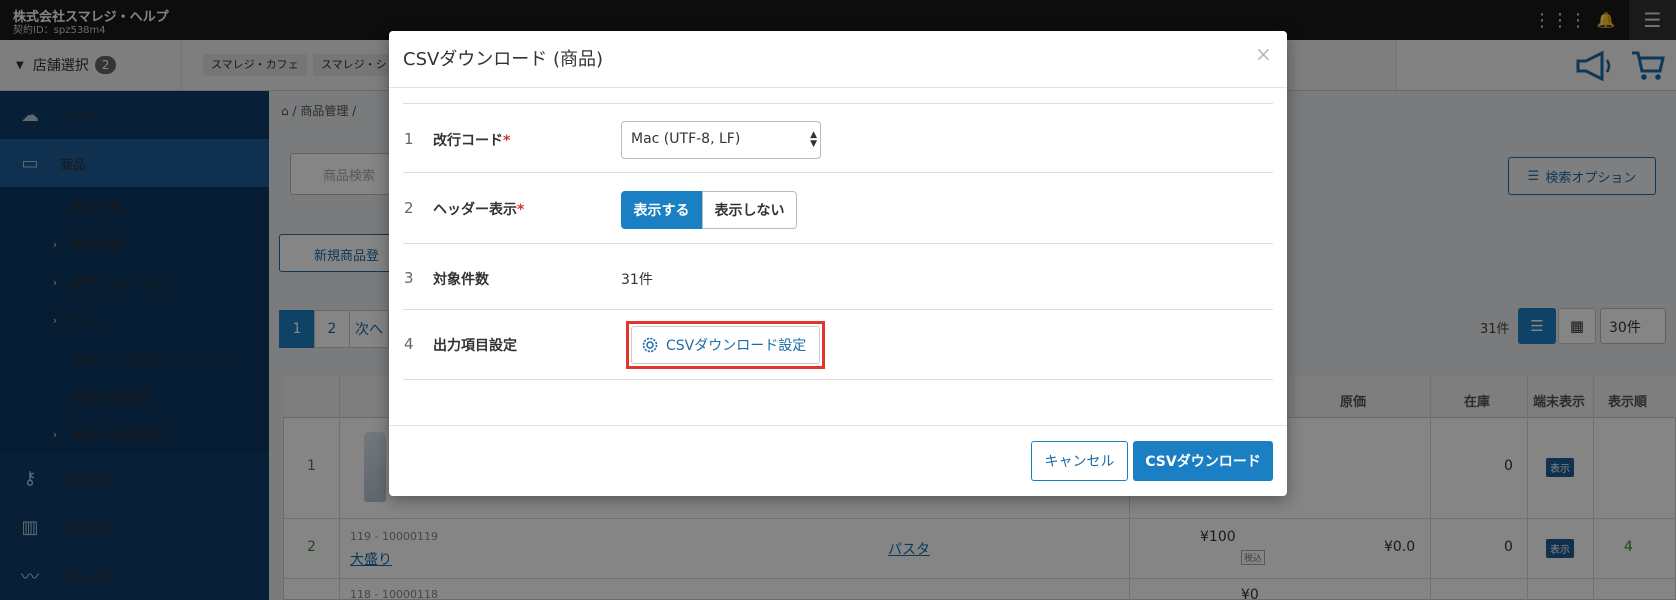 Image resolution: width=1676 pixels, height=600 pixels. I want to click on modal-title: CSVダウンロード (商品), so click(503, 59).